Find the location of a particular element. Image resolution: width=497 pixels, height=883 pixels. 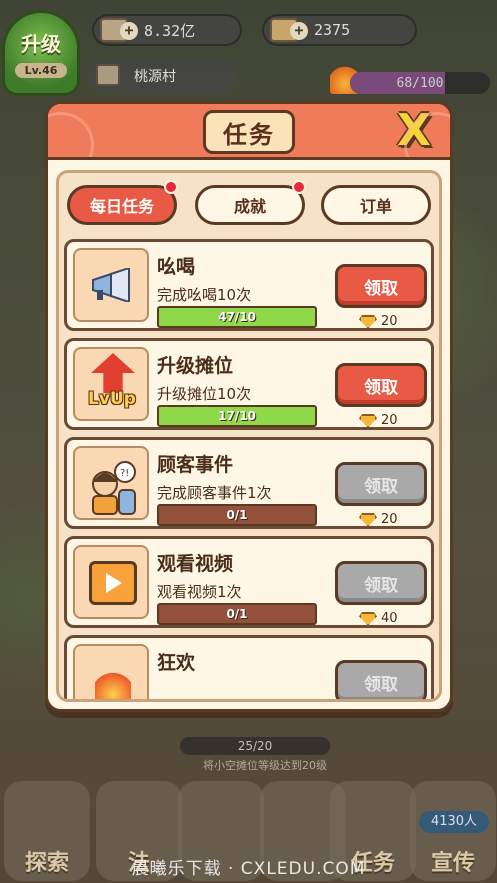

coins-bar: + 8.32亿 is located at coordinates (167, 30).